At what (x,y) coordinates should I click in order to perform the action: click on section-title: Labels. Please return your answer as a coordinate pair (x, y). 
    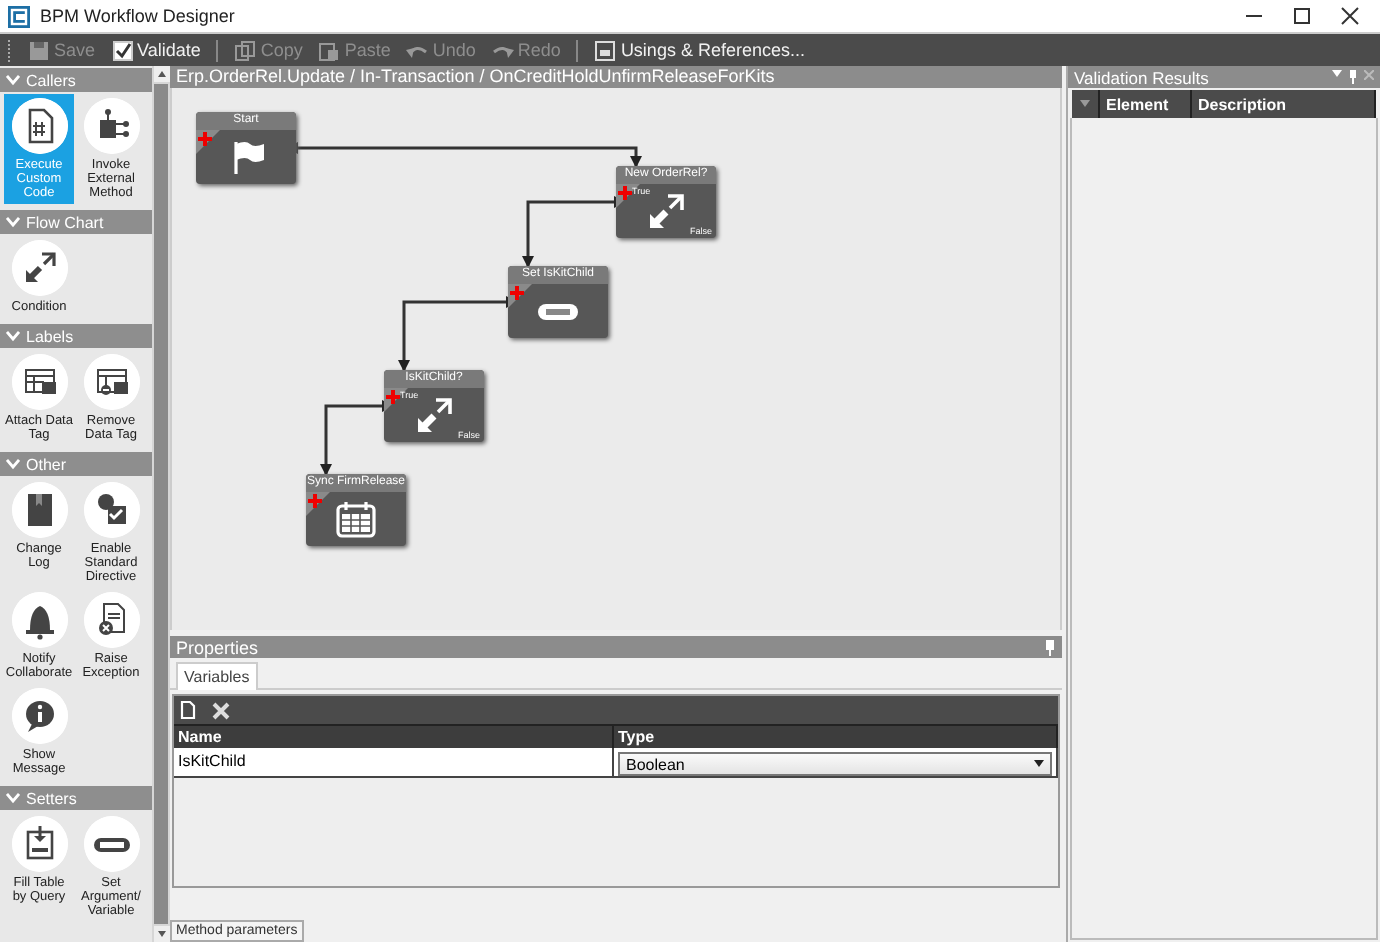
    Looking at the image, I should click on (50, 336).